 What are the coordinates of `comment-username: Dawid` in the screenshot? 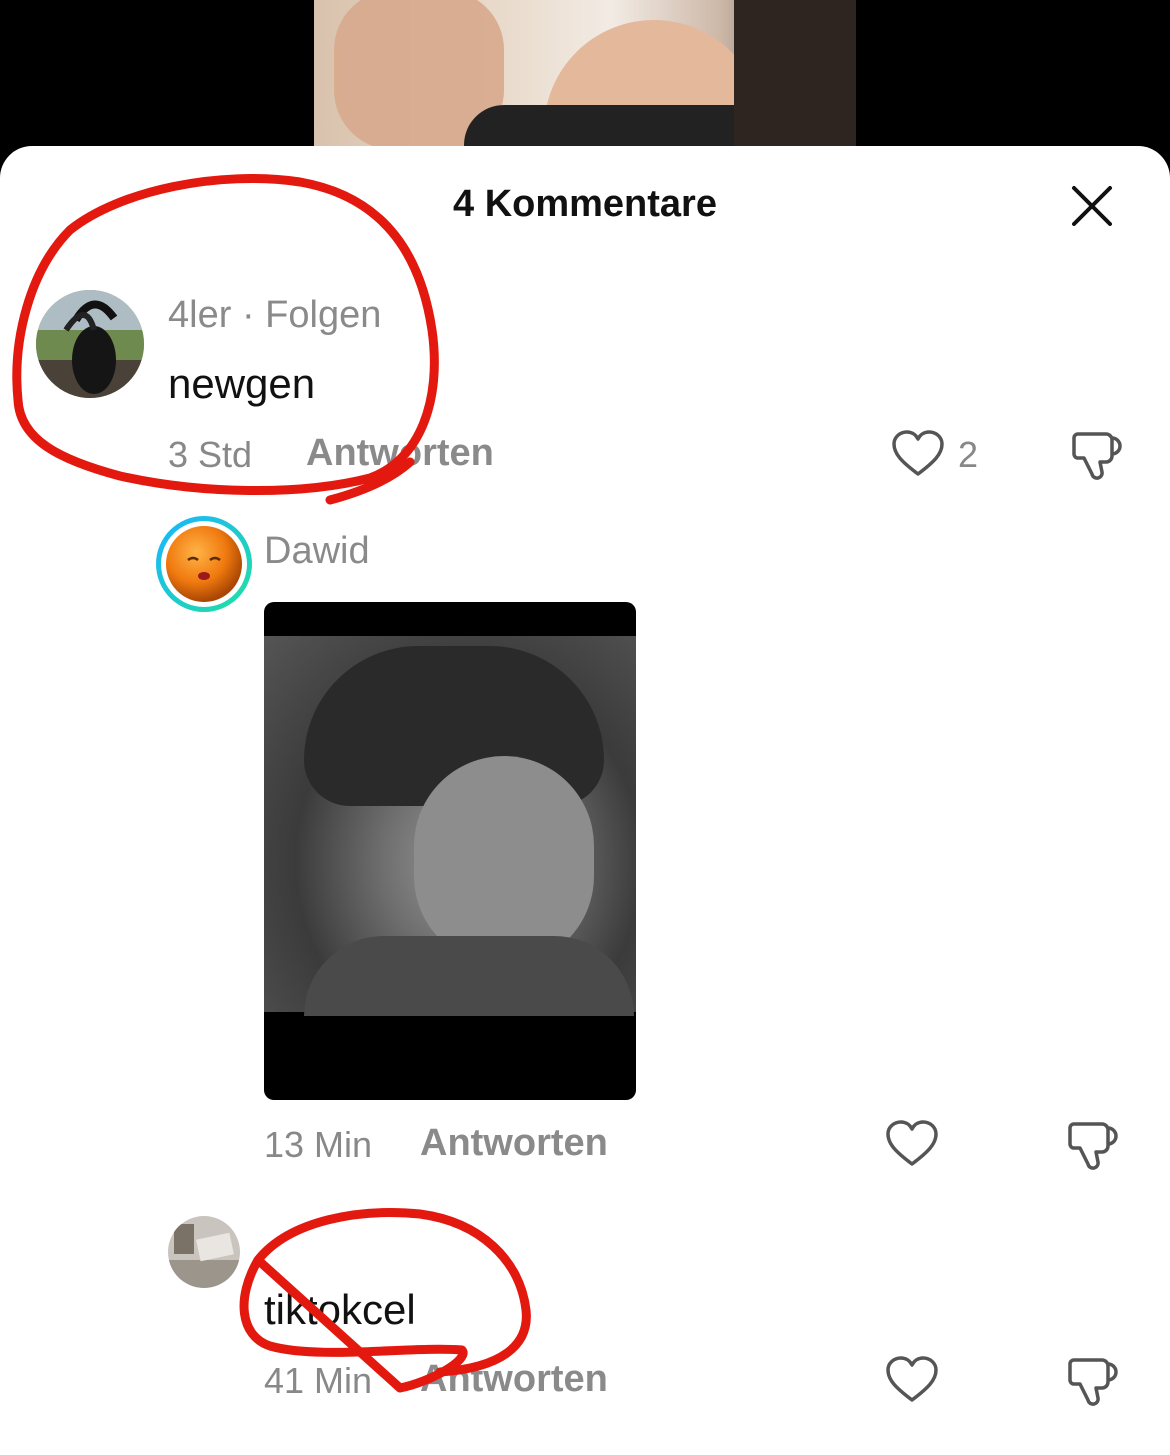 It's located at (317, 551).